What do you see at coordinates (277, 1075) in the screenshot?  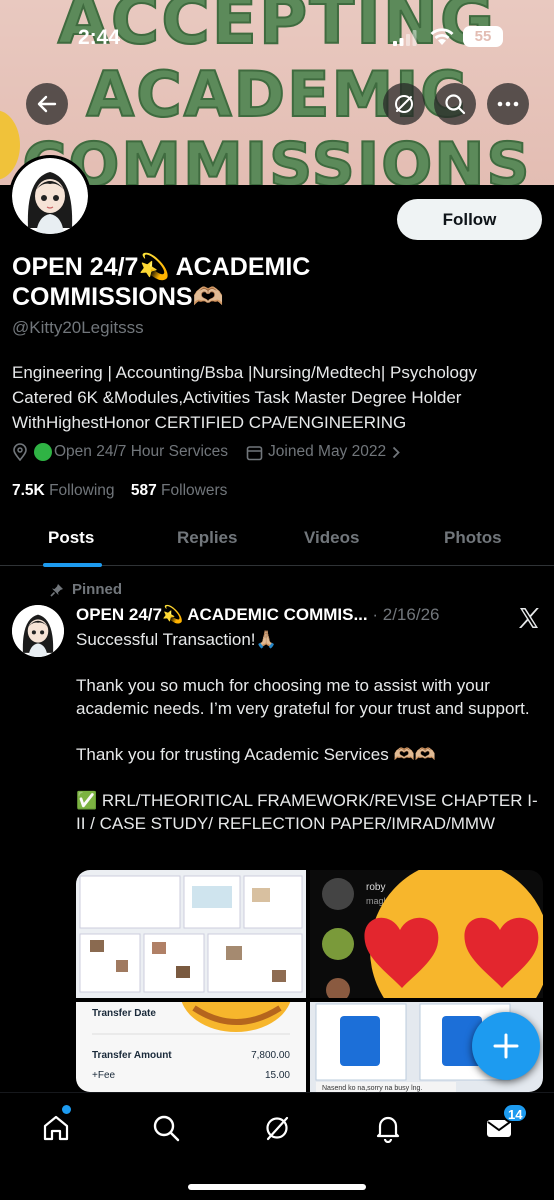 I see `fee-value: 15.00` at bounding box center [277, 1075].